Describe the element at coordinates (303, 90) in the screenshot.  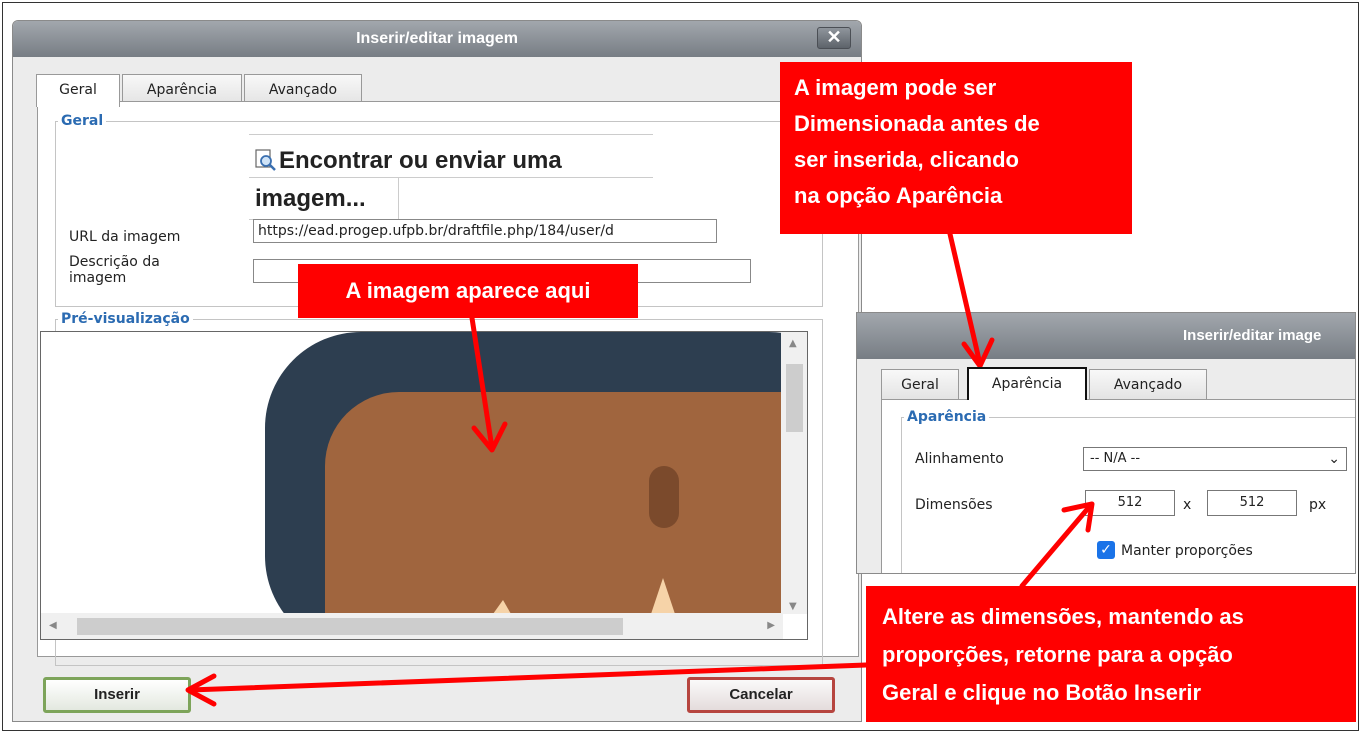
I see `tab-avancado-label: Avançado` at that location.